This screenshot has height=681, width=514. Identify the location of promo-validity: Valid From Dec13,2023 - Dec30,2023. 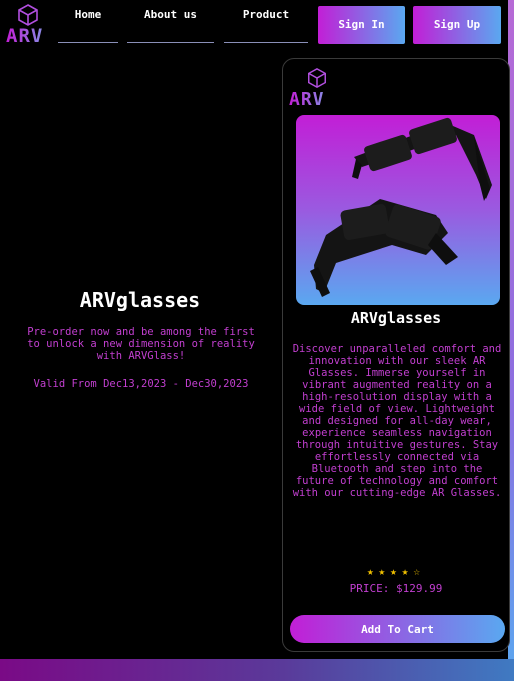
(141, 384).